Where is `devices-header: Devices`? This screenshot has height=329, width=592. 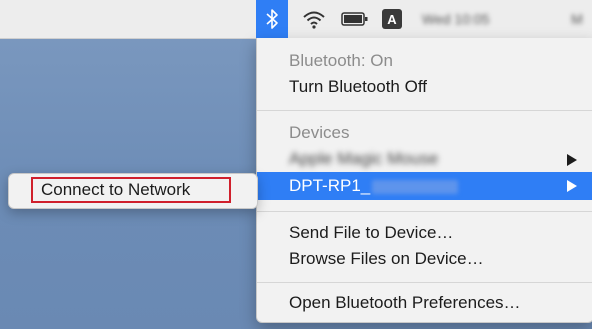
devices-header: Devices is located at coordinates (424, 133).